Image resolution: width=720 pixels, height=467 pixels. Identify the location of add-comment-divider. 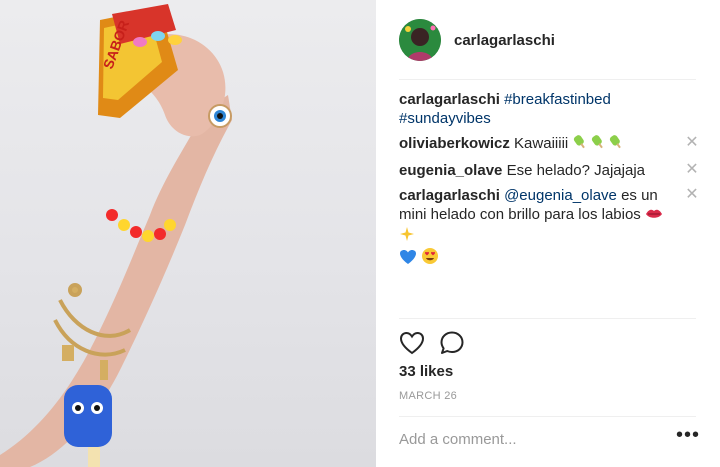
(547, 416).